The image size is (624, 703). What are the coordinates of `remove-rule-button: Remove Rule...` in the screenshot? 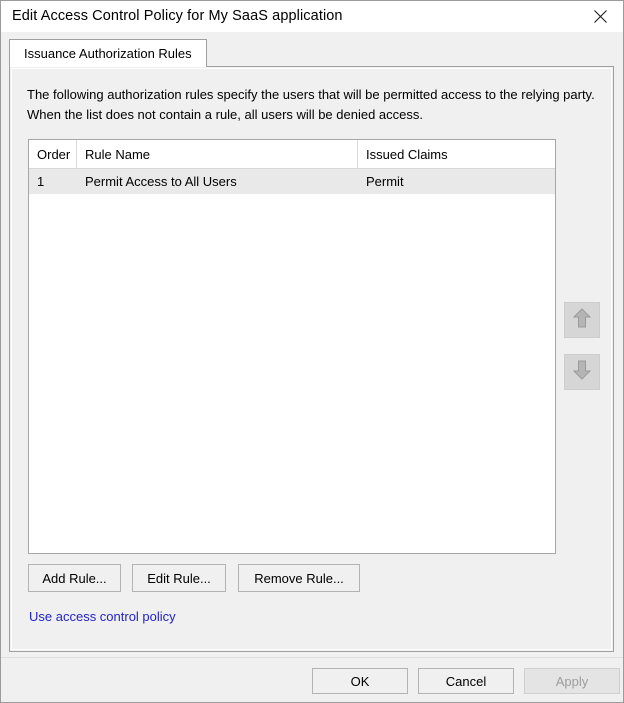 It's located at (299, 578).